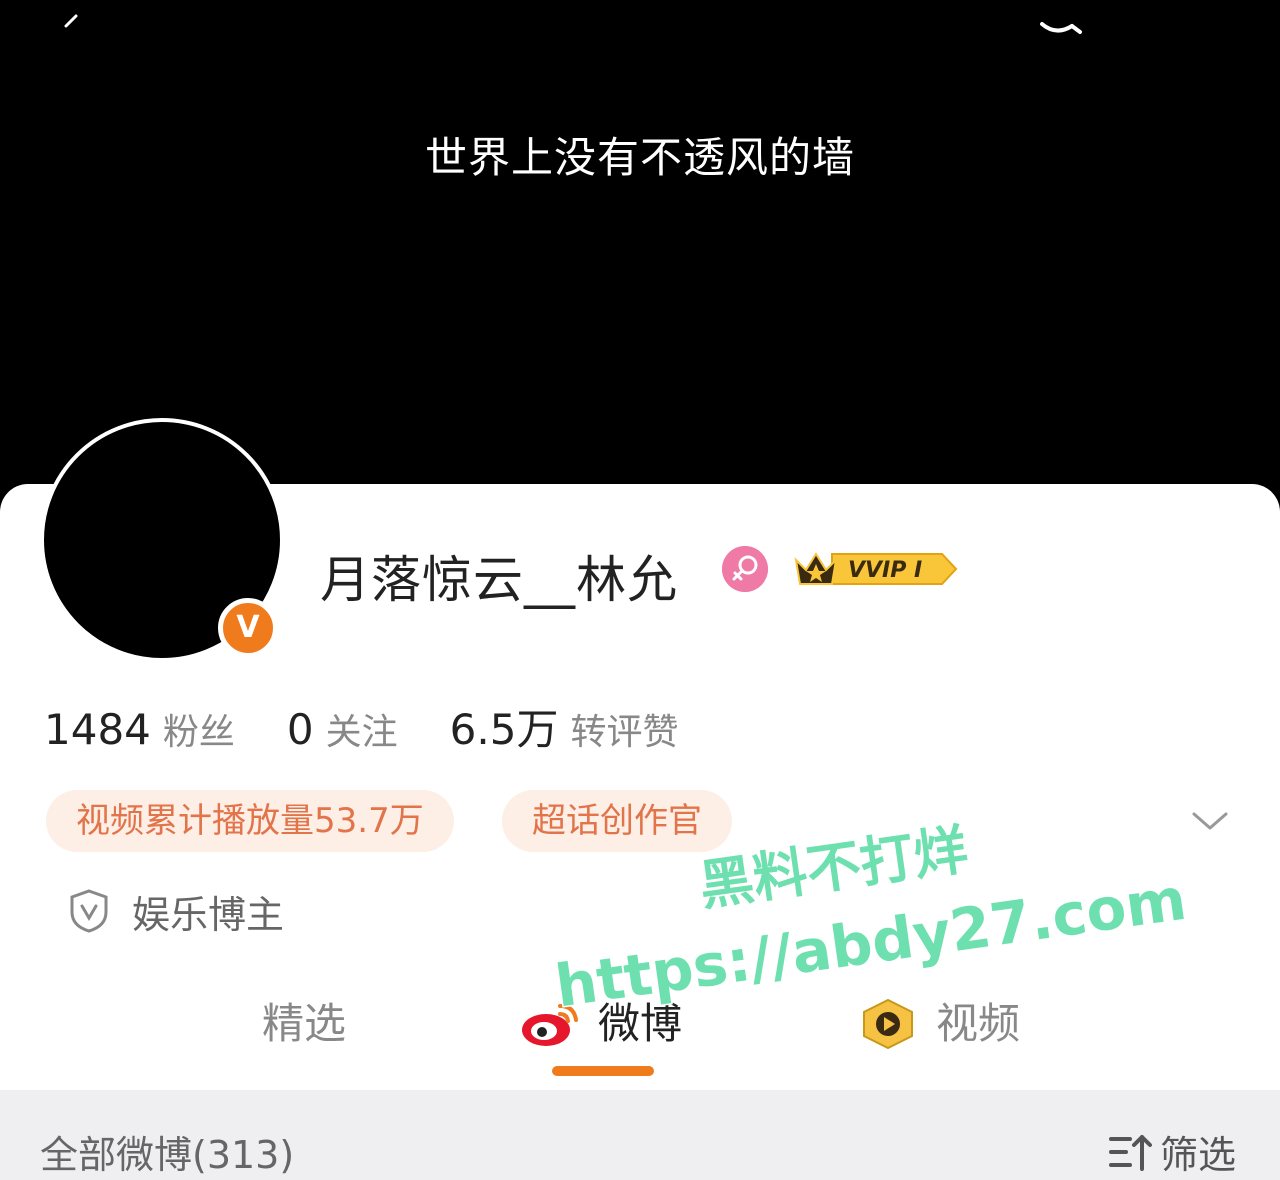 This screenshot has width=1280, height=1180. I want to click on vvip-crown-icon: VVIP I, so click(876, 568).